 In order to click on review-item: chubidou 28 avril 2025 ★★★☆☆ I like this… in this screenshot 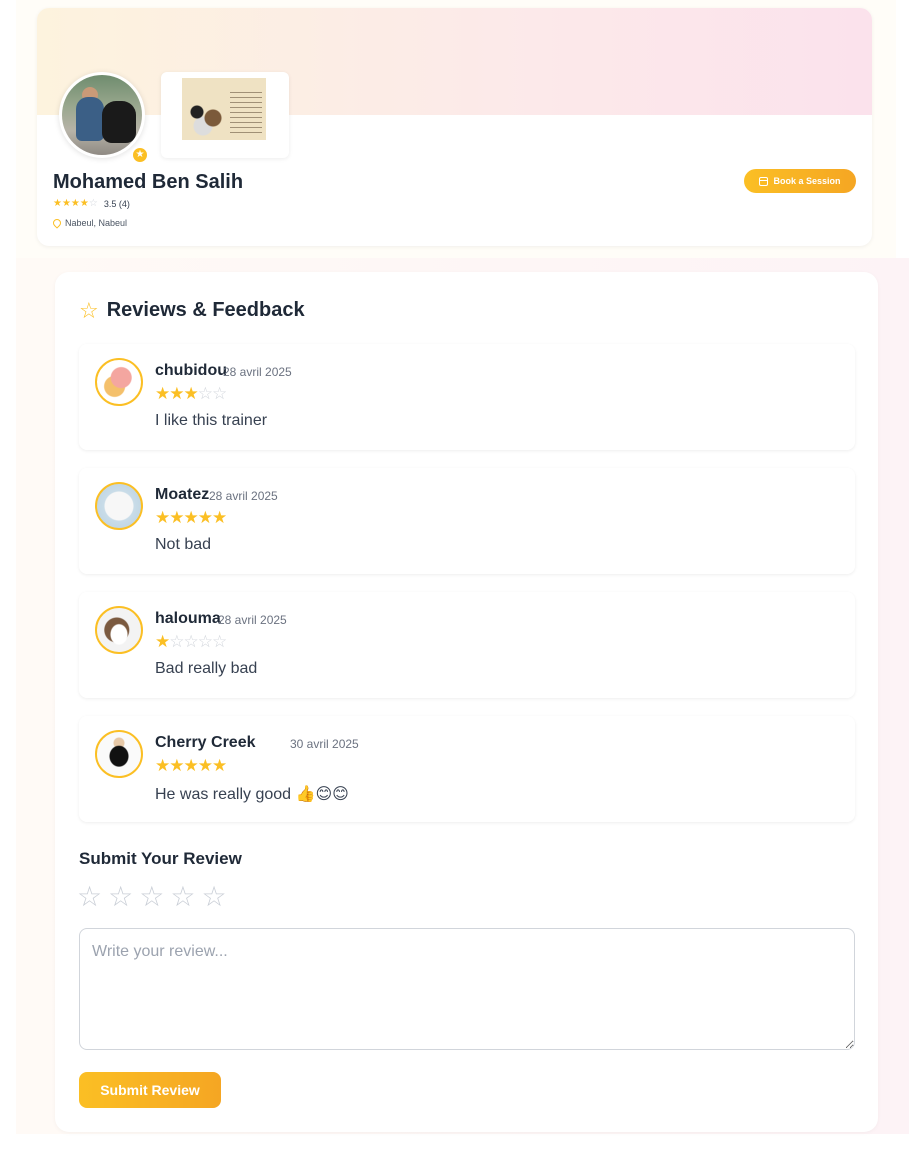, I will do `click(467, 397)`.